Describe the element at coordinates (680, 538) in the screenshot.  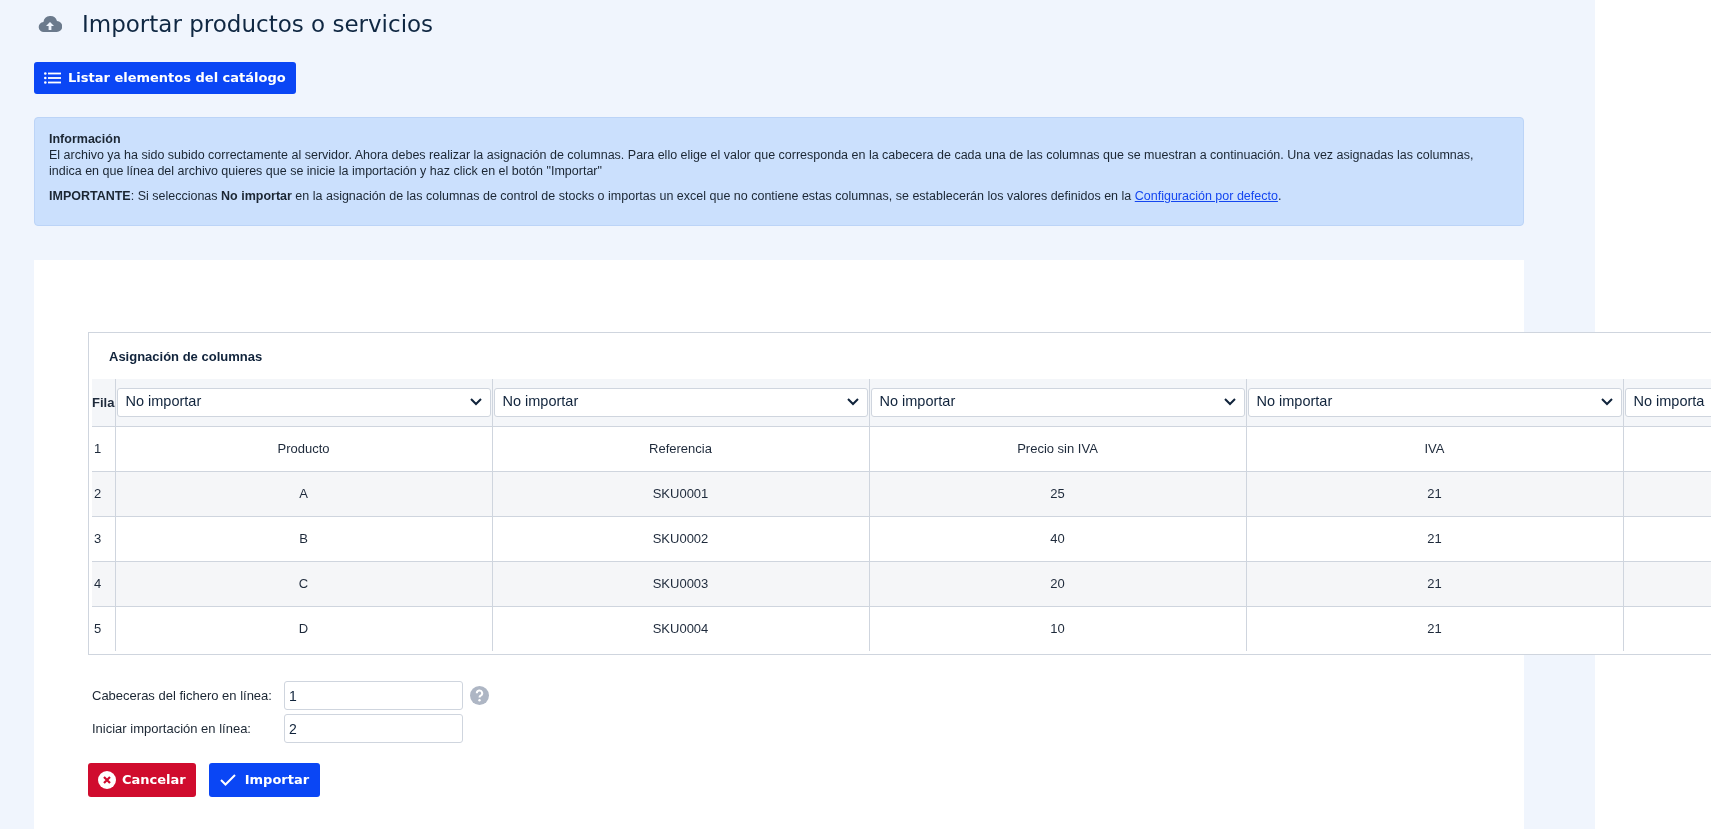
I see `table-cell: SKU0002` at that location.